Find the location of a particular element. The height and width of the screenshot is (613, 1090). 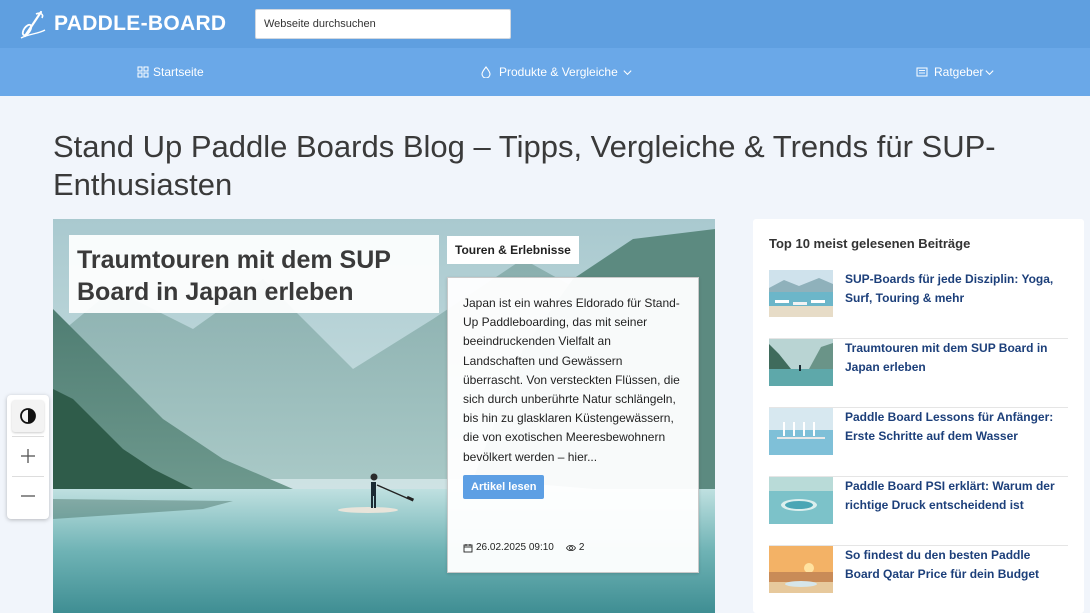

plus-icon is located at coordinates (28, 456).